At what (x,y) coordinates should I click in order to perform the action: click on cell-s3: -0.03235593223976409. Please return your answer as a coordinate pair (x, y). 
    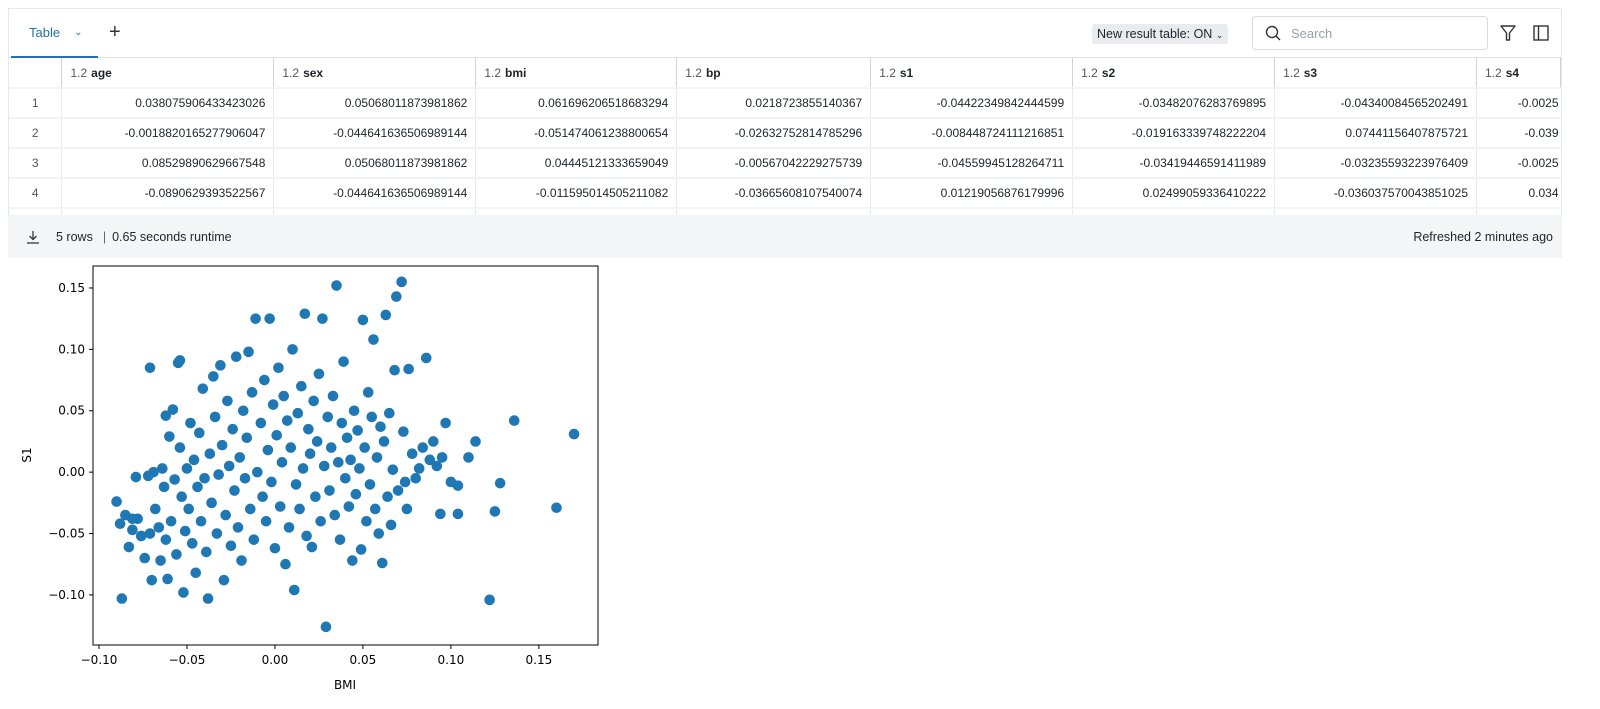
    Looking at the image, I should click on (1375, 163).